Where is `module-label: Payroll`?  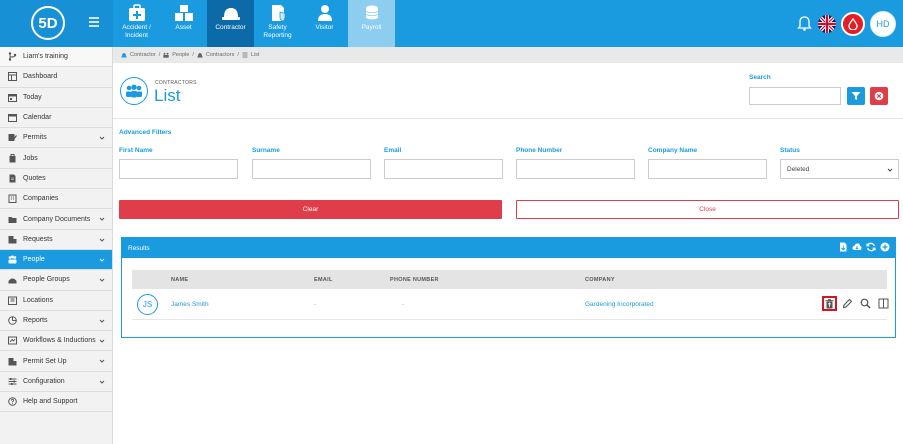 module-label: Payroll is located at coordinates (371, 27).